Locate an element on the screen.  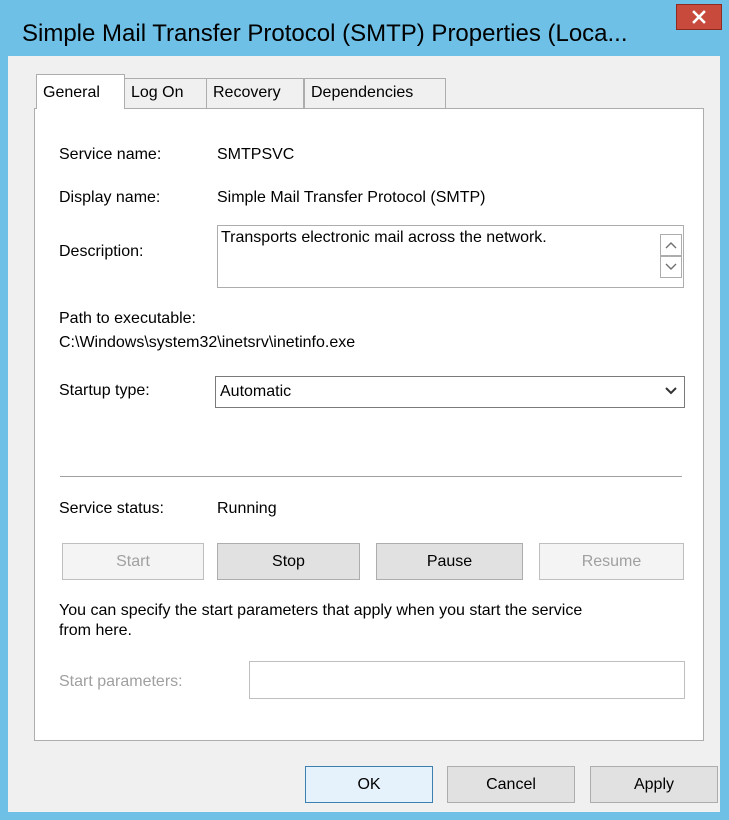
path-label: Path to executable: is located at coordinates (127, 318).